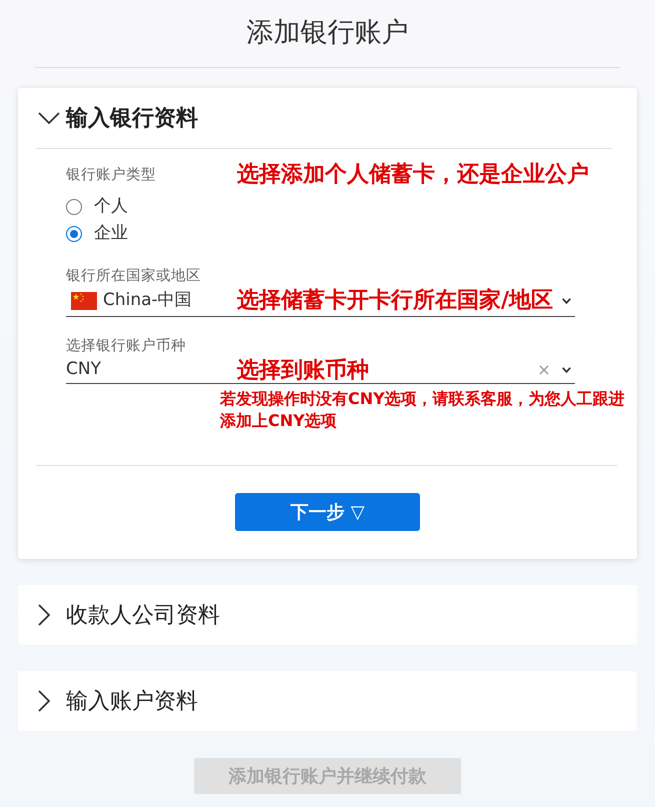 Image resolution: width=655 pixels, height=807 pixels. What do you see at coordinates (327, 118) in the screenshot?
I see `section-header: 输入银行资料` at bounding box center [327, 118].